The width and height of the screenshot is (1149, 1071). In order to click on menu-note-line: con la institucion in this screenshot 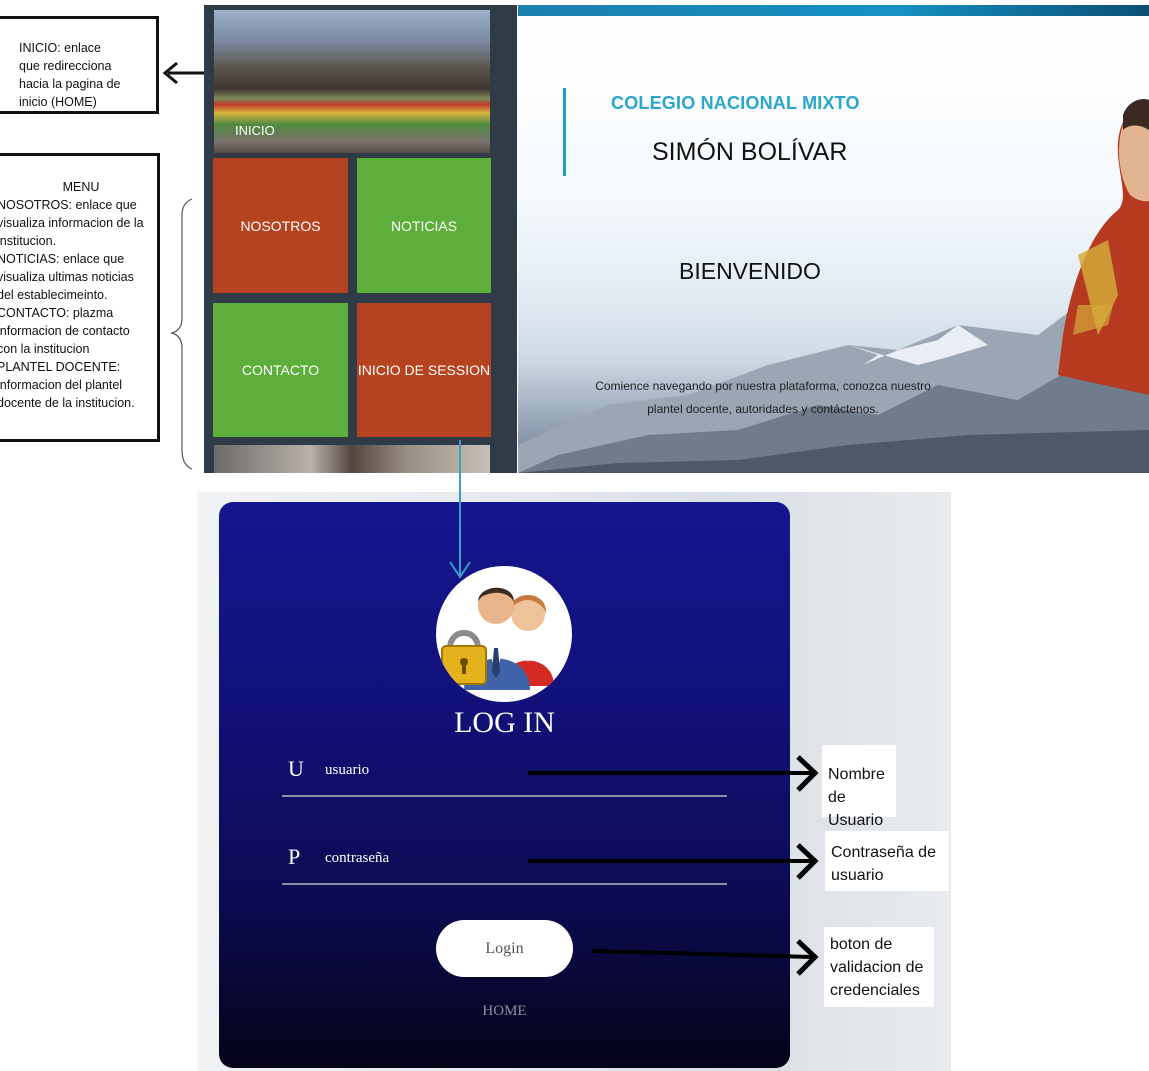, I will do `click(45, 349)`.